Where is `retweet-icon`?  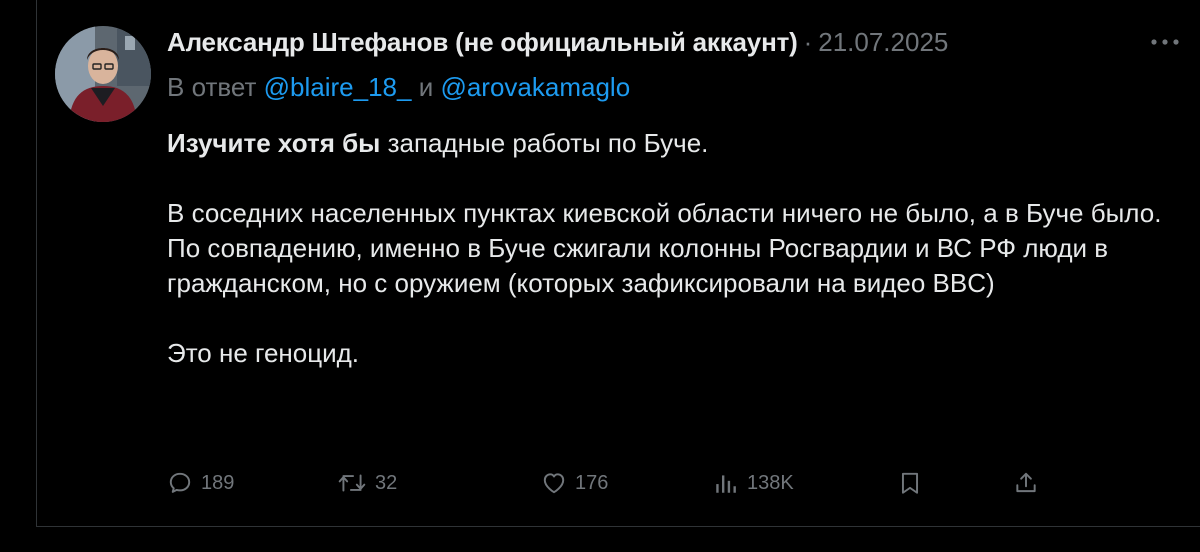
retweet-icon is located at coordinates (352, 483).